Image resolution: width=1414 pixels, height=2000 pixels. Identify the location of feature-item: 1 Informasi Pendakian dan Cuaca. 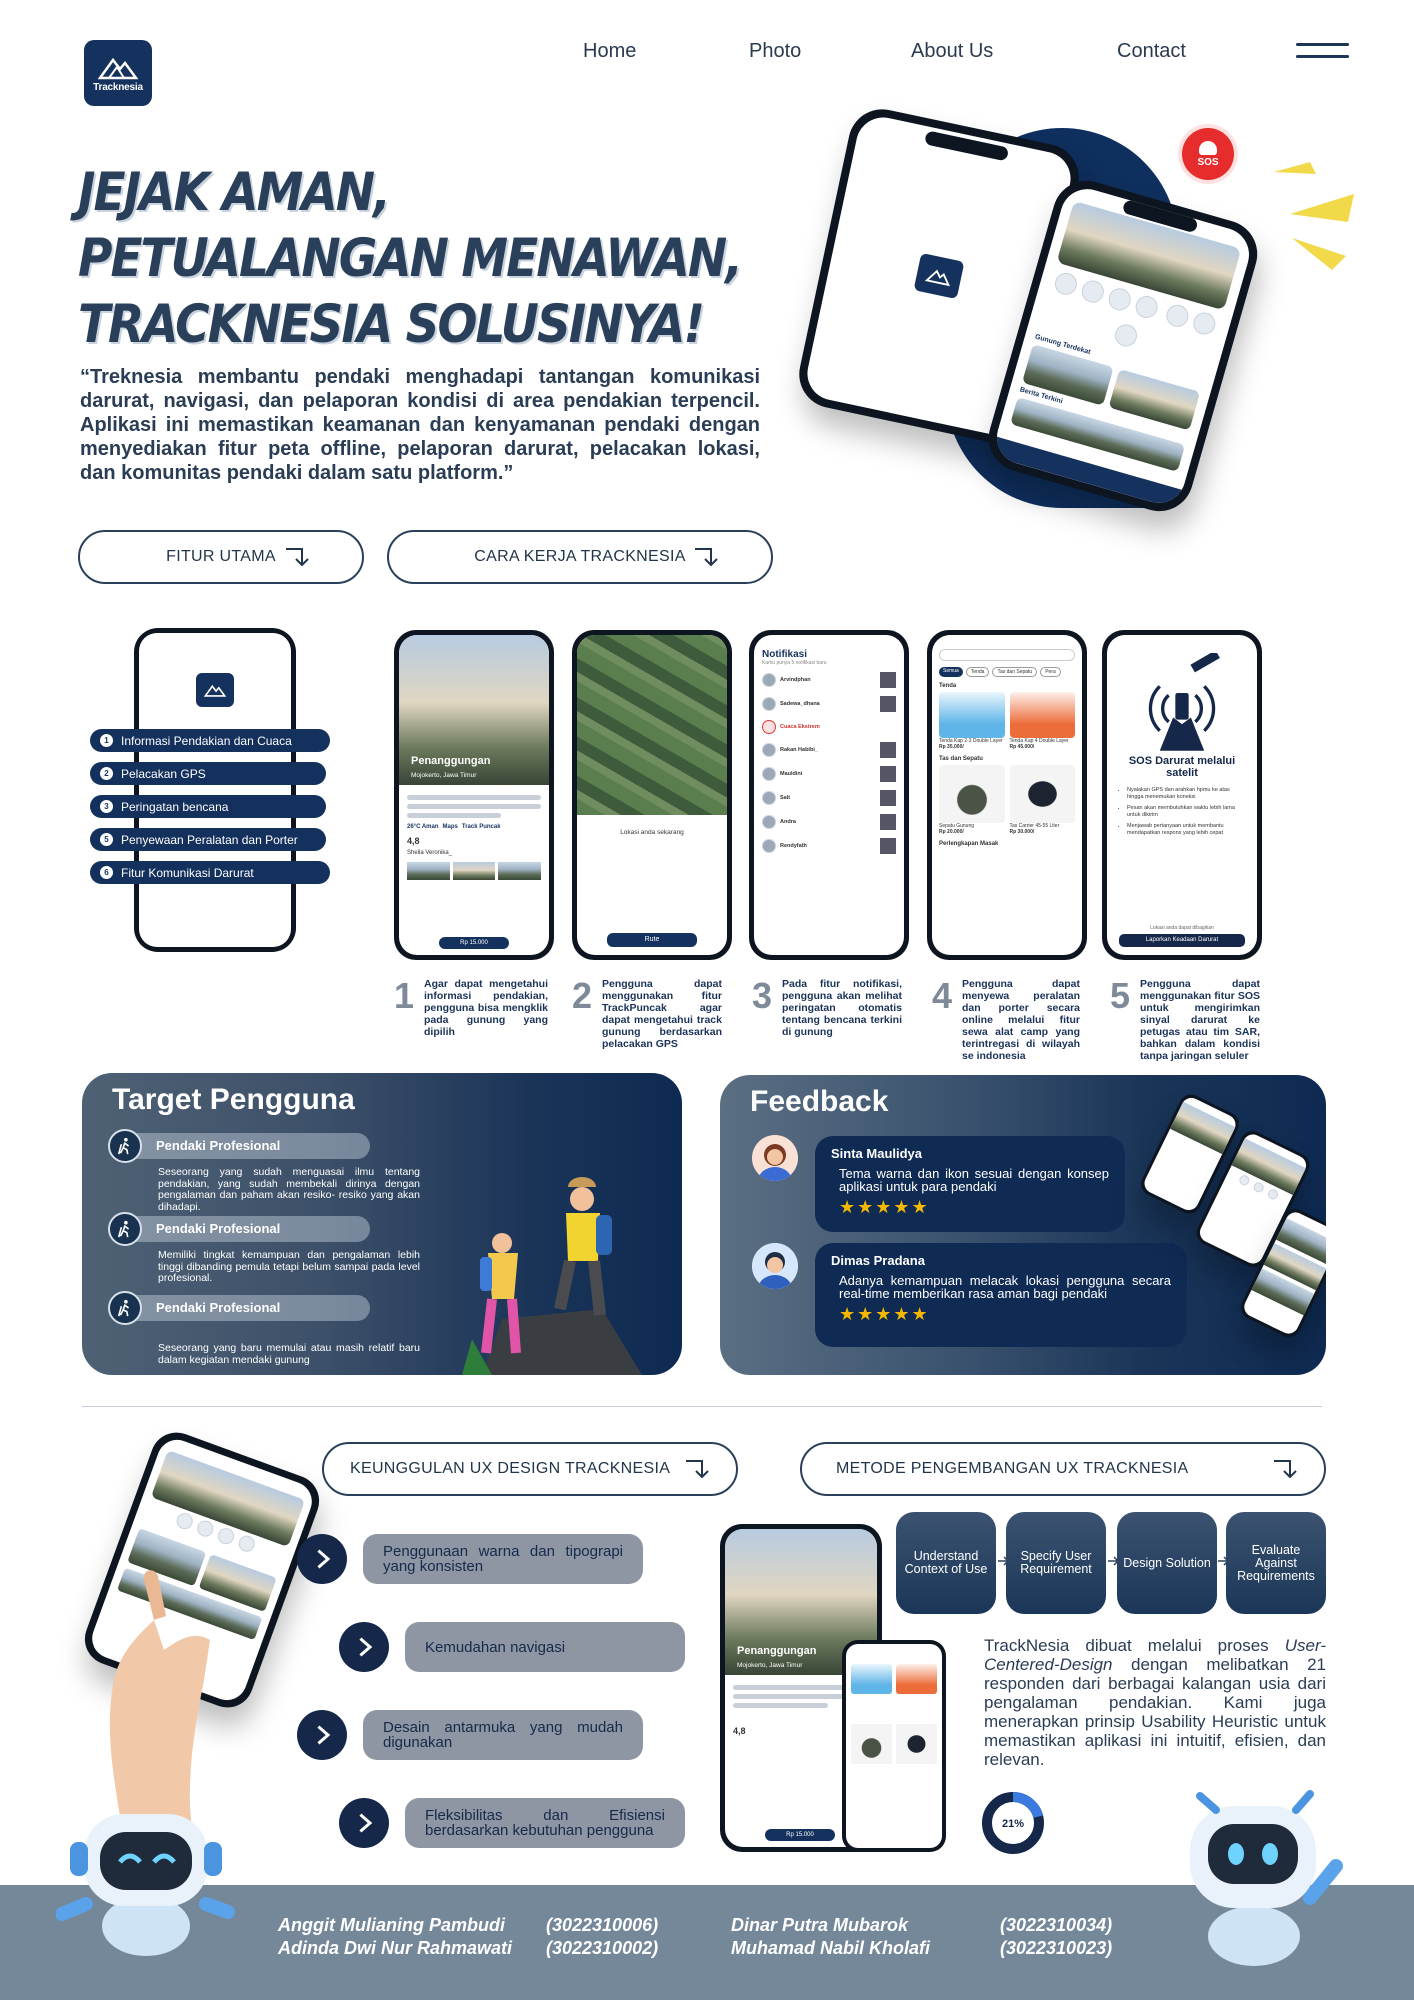
(210, 740).